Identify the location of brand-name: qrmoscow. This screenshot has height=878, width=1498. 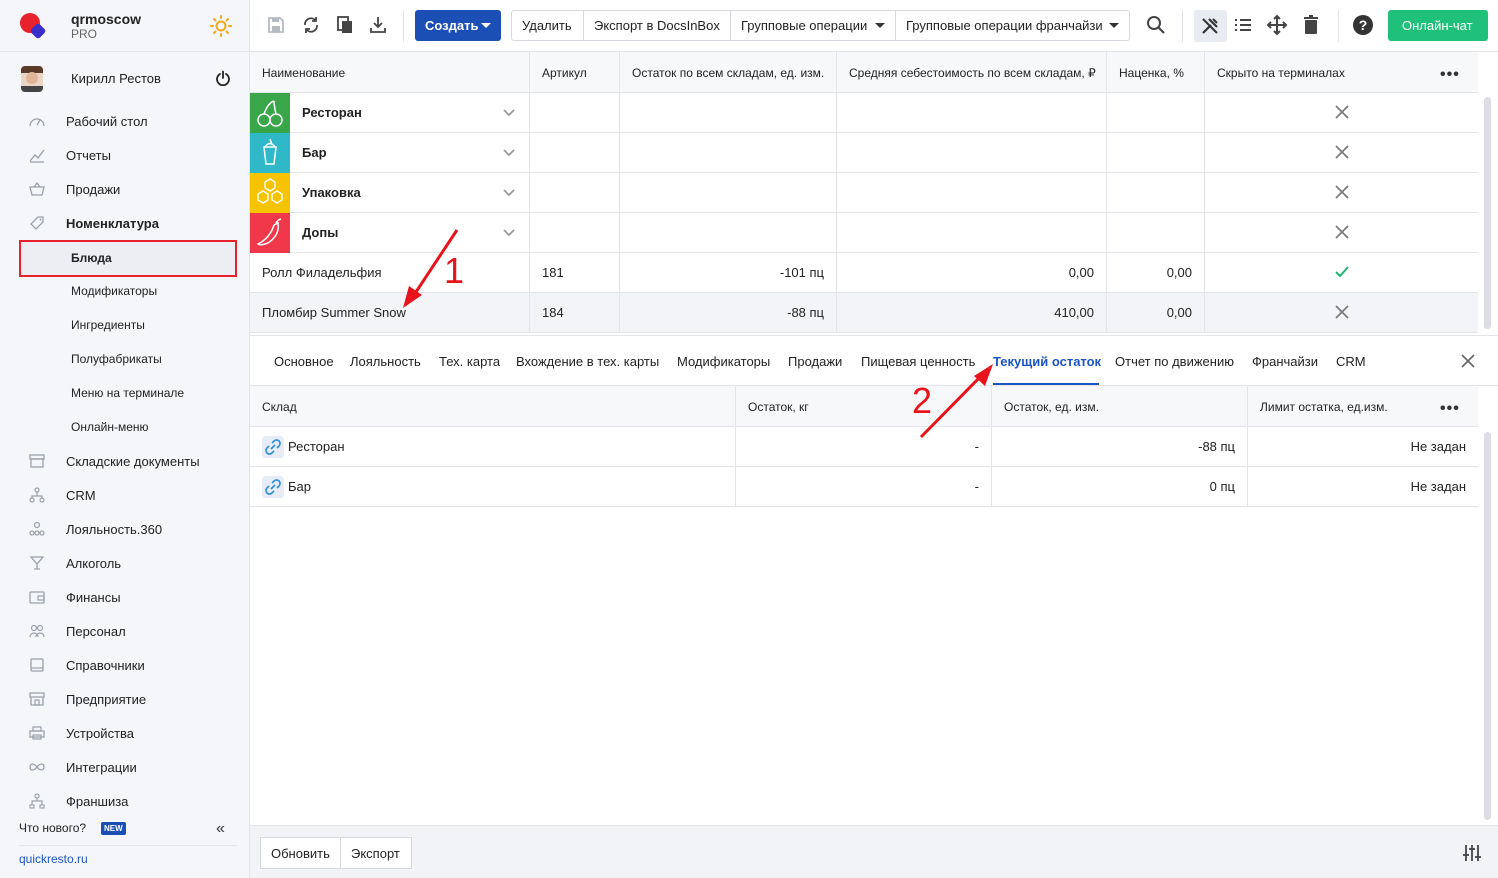
(106, 19).